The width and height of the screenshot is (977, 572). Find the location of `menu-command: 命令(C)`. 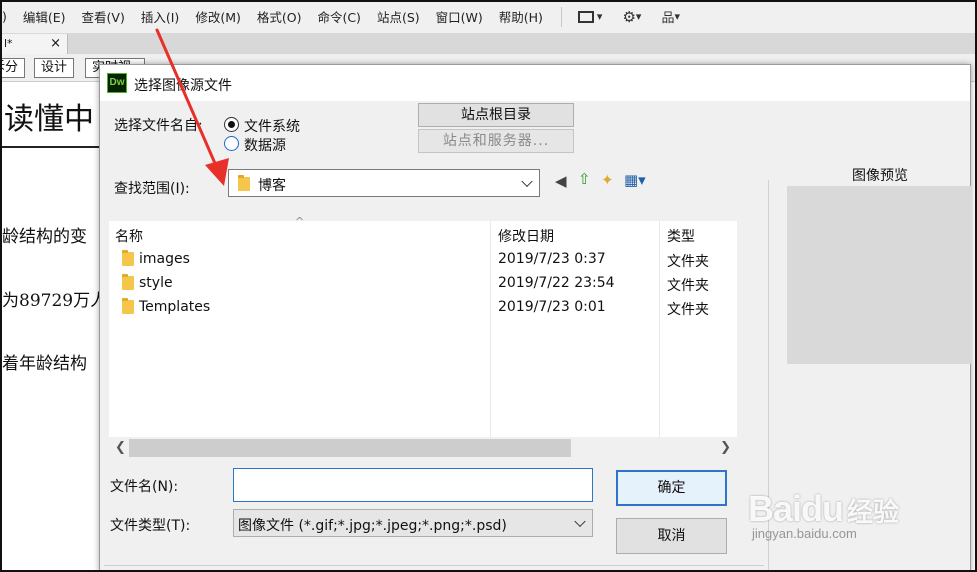

menu-command: 命令(C) is located at coordinates (338, 16).